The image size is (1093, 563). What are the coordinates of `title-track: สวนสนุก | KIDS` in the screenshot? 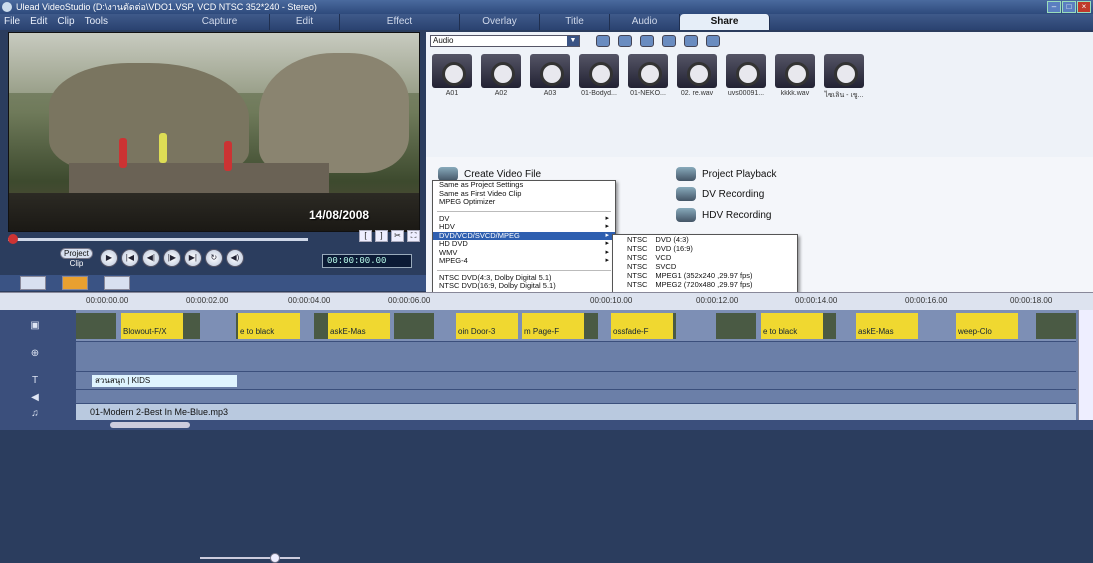 It's located at (576, 381).